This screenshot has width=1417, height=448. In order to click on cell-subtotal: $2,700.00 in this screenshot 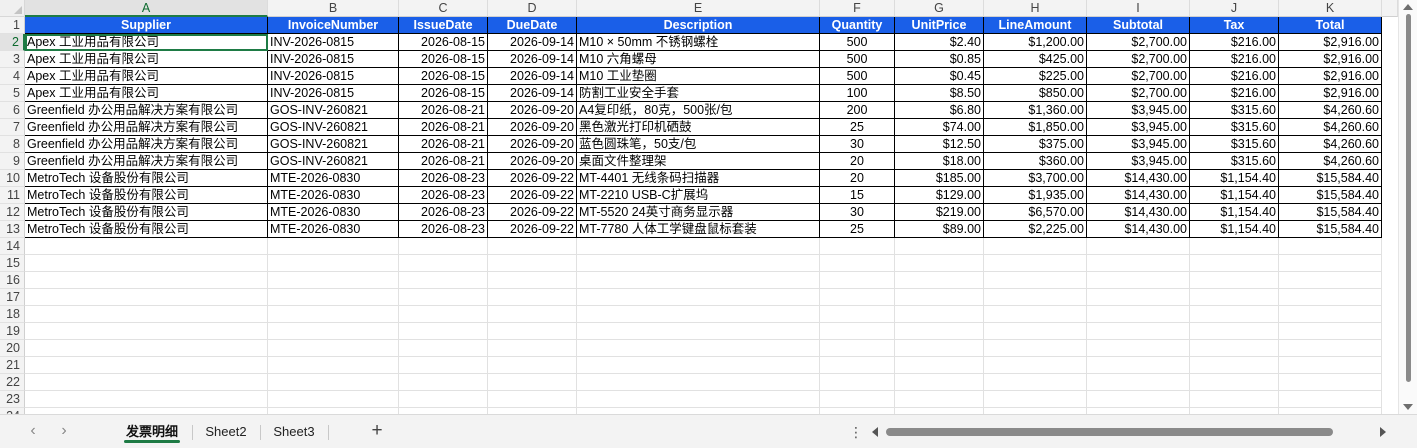, I will do `click(1138, 59)`.